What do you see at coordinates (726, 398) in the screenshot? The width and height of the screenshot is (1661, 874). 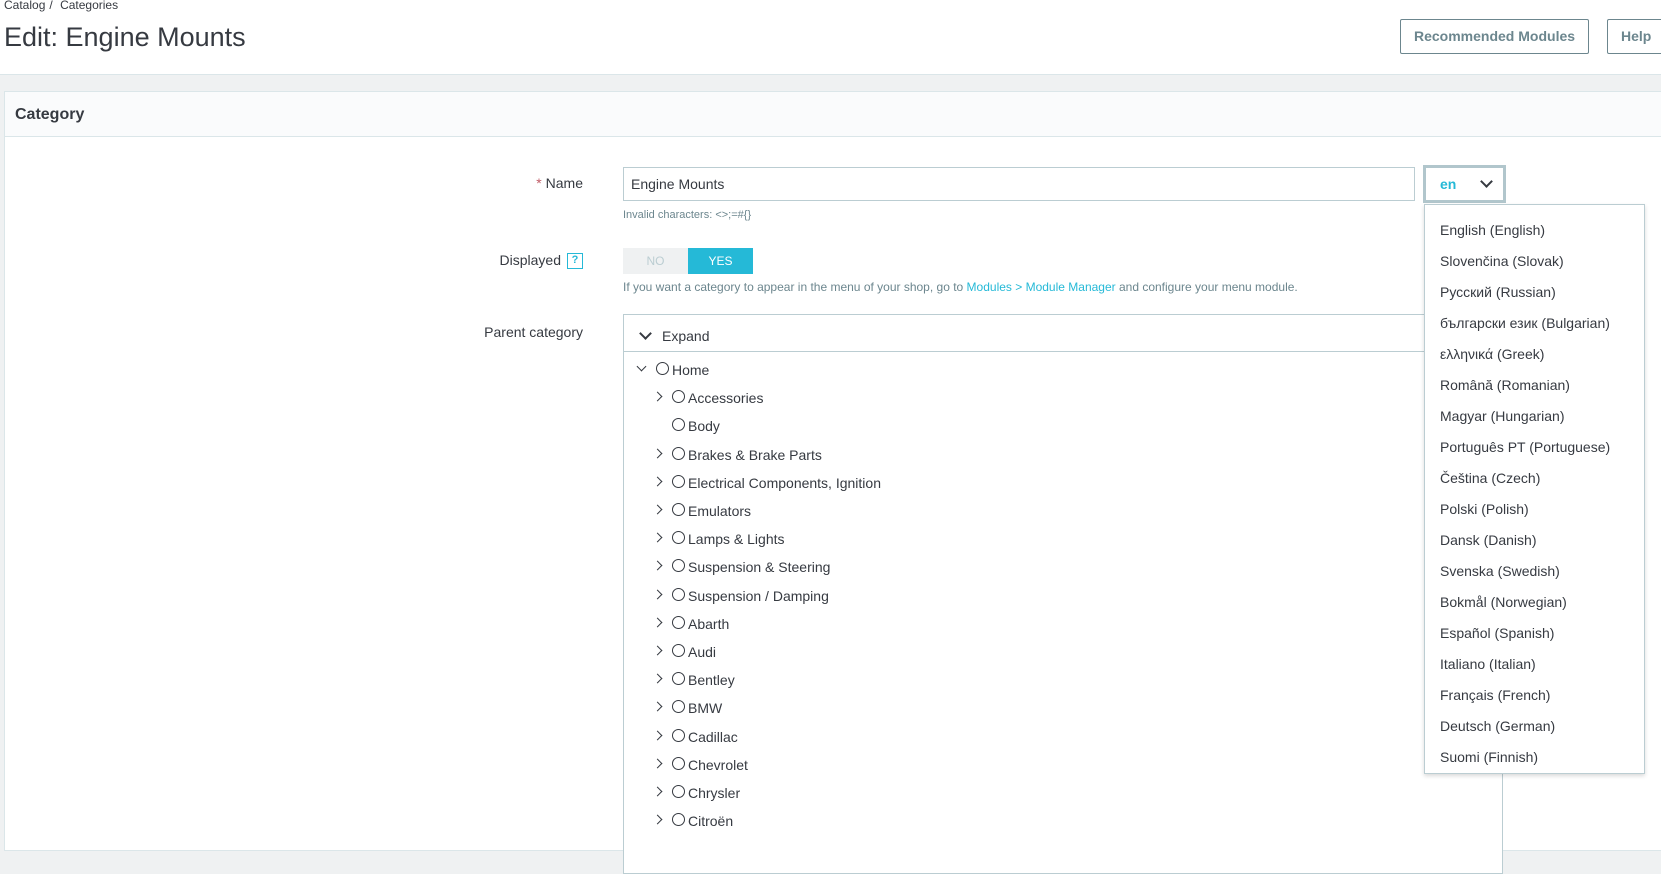 I see `tree-item-label: Accessories` at bounding box center [726, 398].